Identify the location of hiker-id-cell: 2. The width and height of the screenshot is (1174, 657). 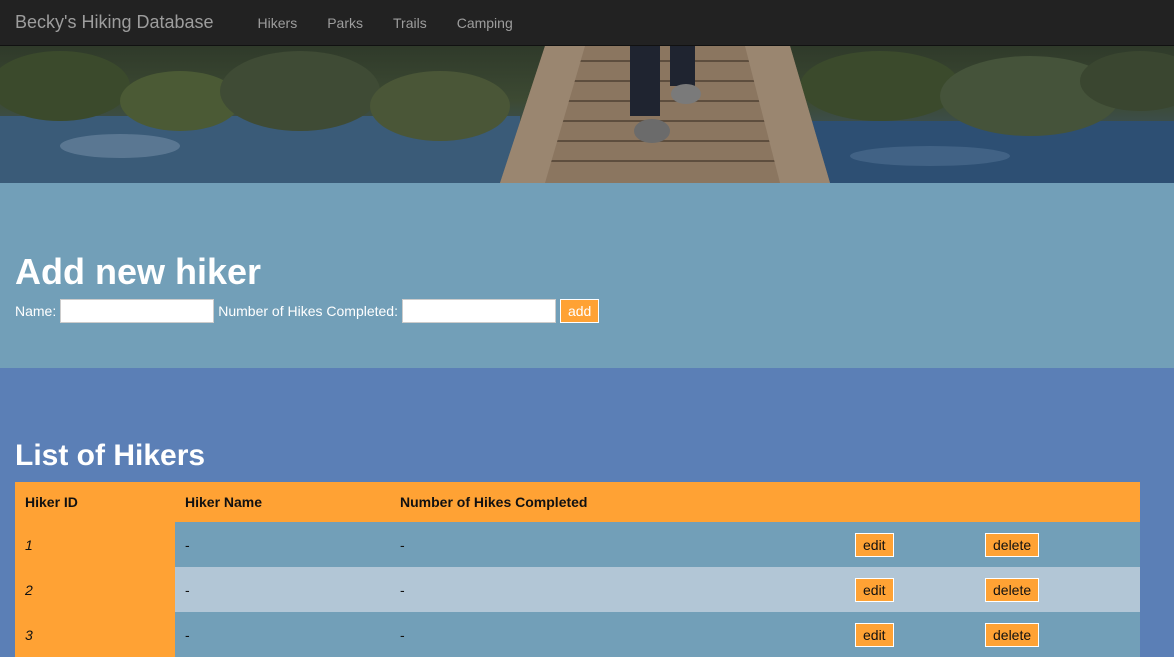
(95, 589).